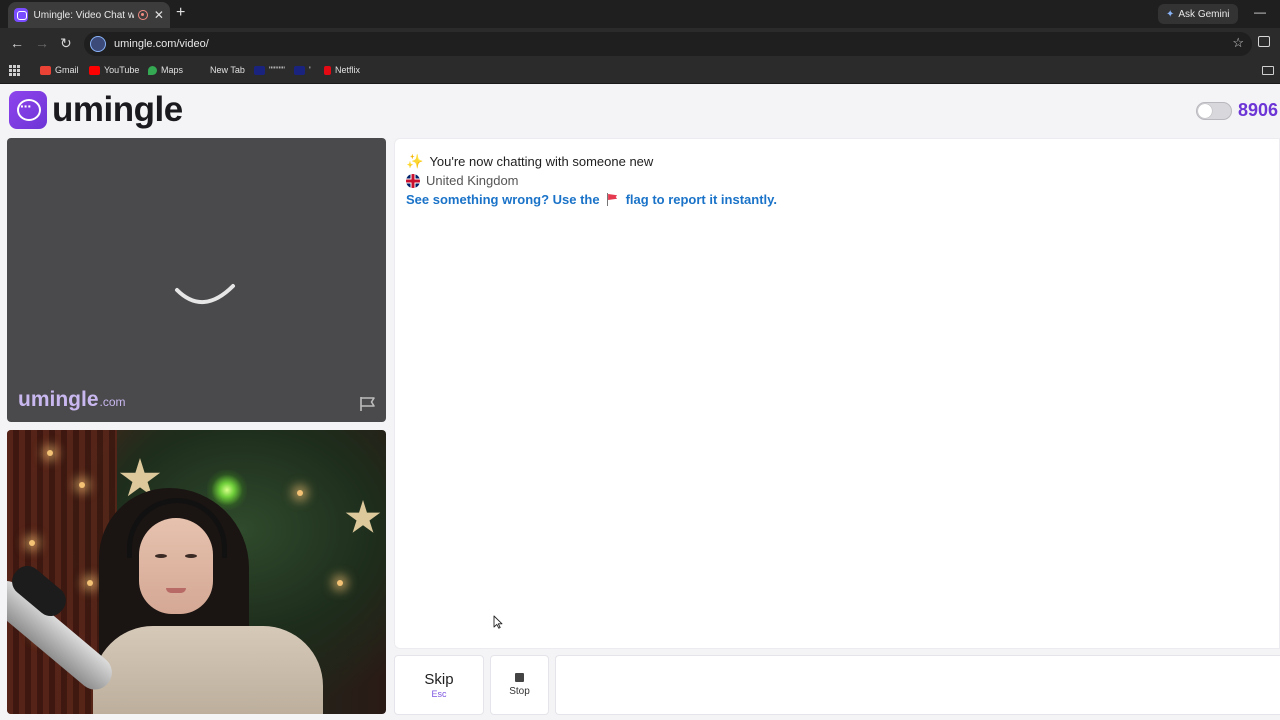 This screenshot has height=720, width=1280. I want to click on bookmark-youtube: YouTube, so click(114, 70).